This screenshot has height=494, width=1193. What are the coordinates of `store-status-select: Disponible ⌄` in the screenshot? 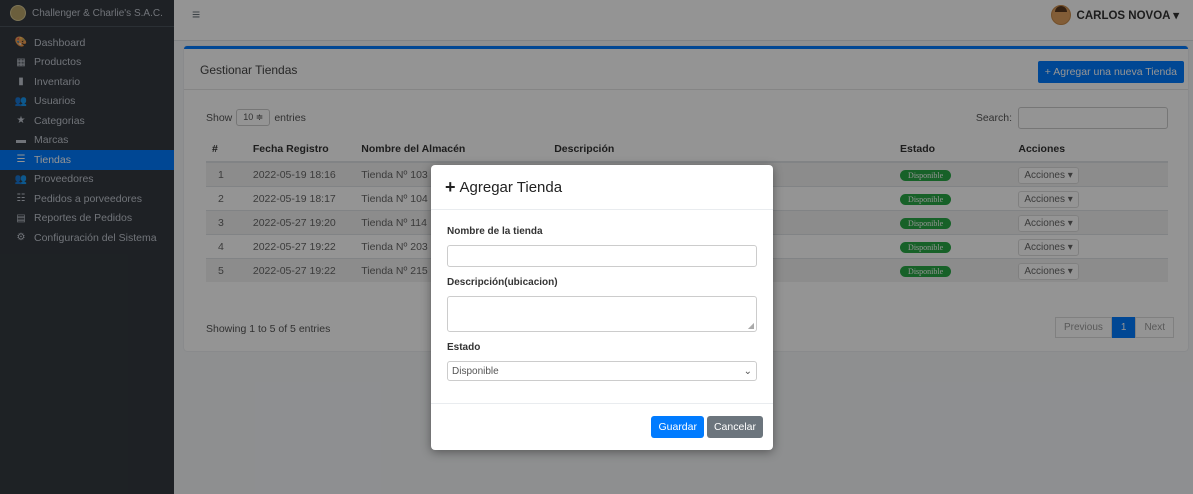 It's located at (602, 371).